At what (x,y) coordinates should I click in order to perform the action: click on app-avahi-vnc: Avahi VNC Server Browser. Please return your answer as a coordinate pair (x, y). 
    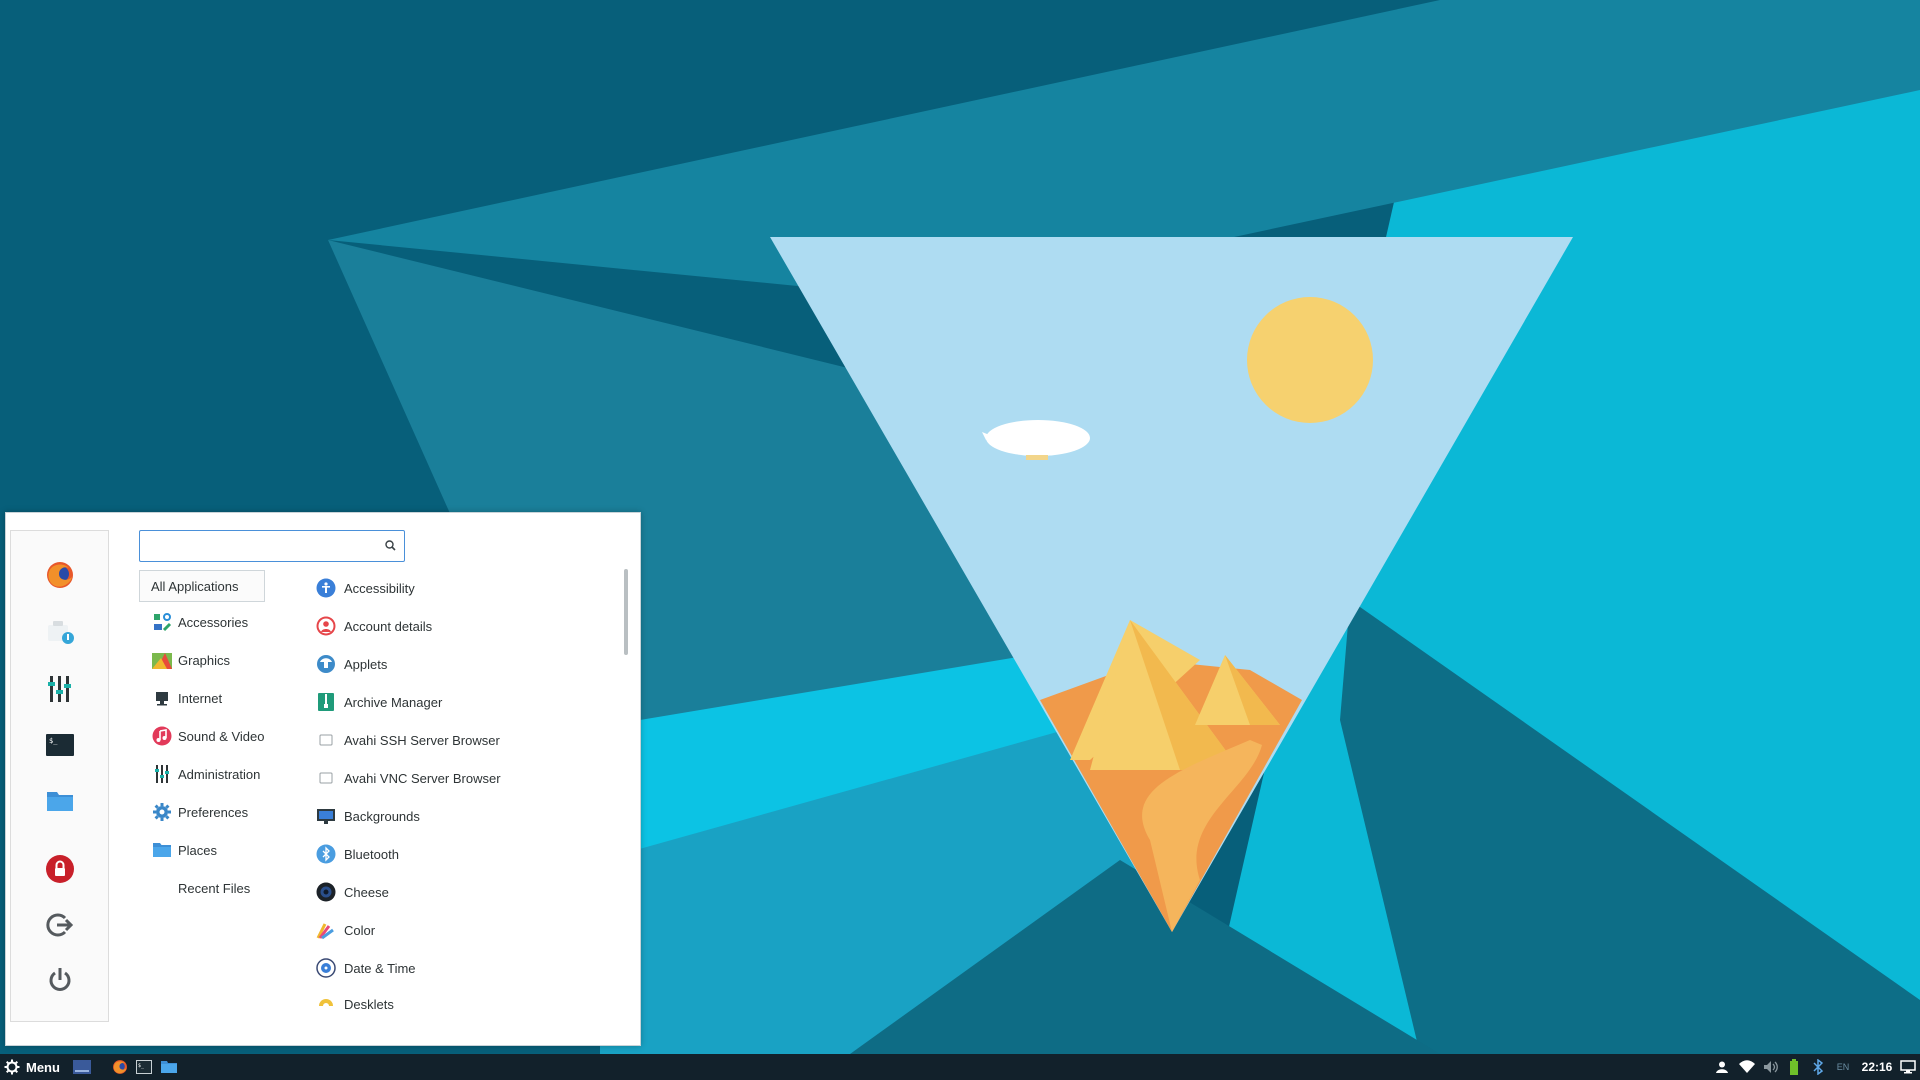
    Looking at the image, I should click on (466, 778).